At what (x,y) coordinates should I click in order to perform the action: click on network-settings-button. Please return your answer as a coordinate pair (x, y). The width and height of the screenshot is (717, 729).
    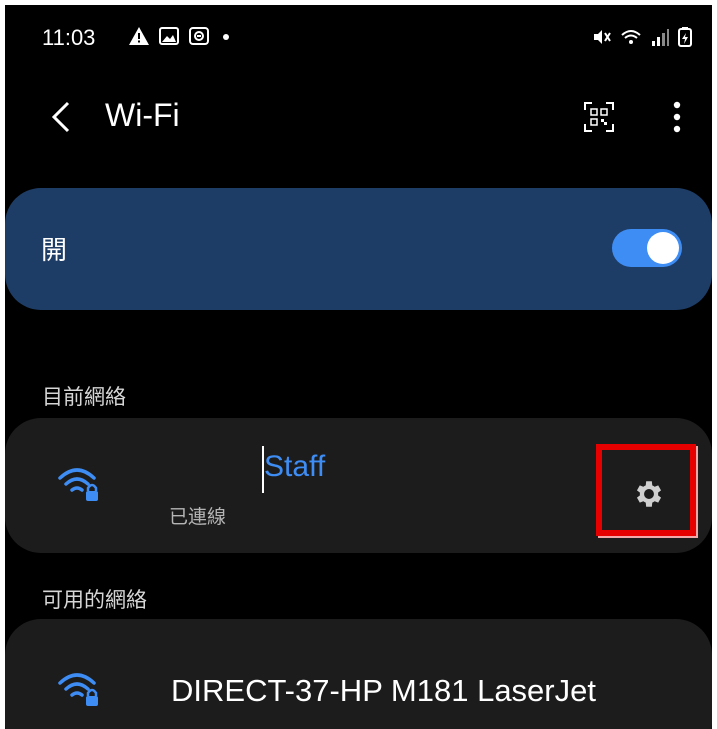
    Looking at the image, I should click on (649, 494).